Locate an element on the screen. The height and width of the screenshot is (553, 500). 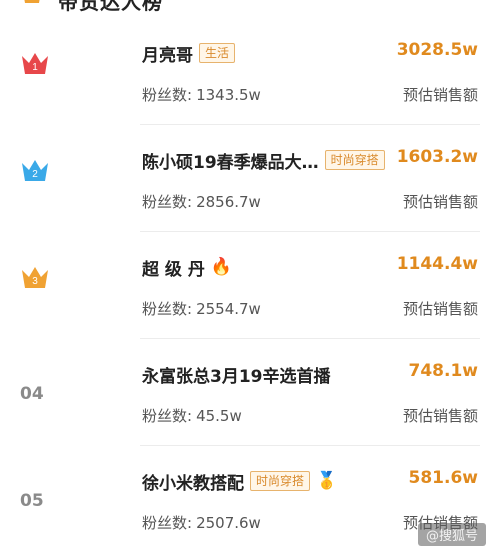
streamer-name-line: 超 级 丹 🔥 is located at coordinates (187, 267).